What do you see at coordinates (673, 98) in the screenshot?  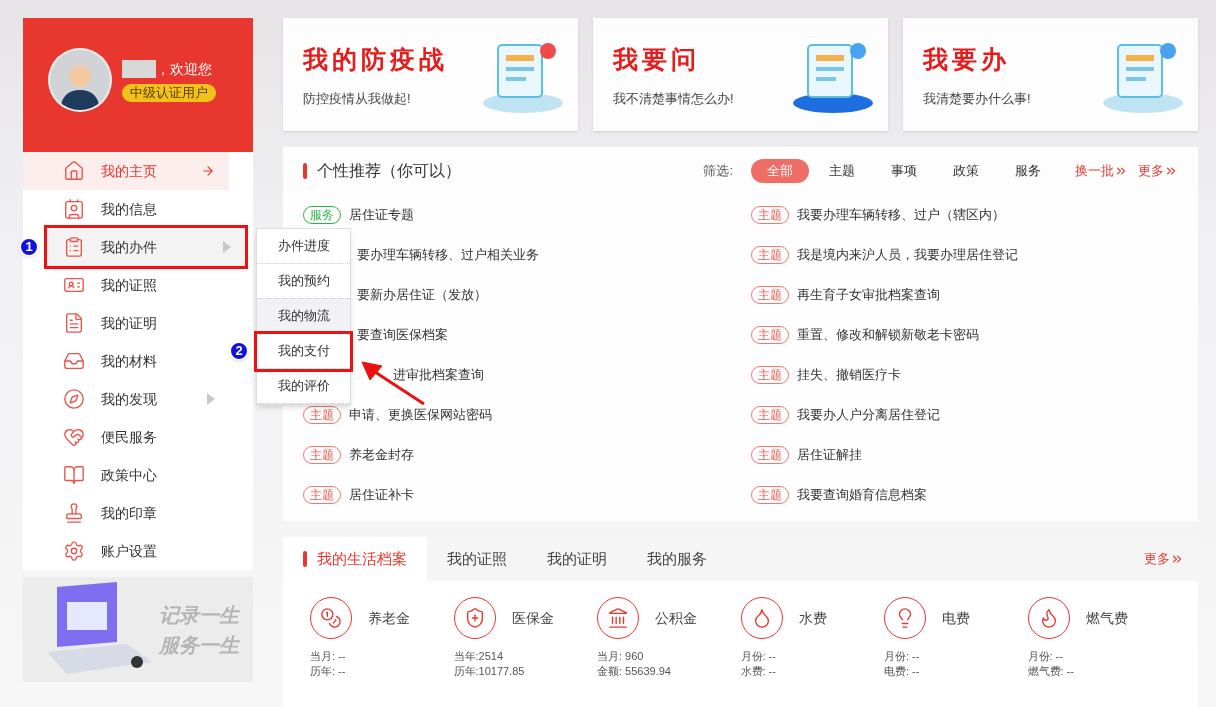 I see `card-subtitle: 我不清楚事情怎么办!` at bounding box center [673, 98].